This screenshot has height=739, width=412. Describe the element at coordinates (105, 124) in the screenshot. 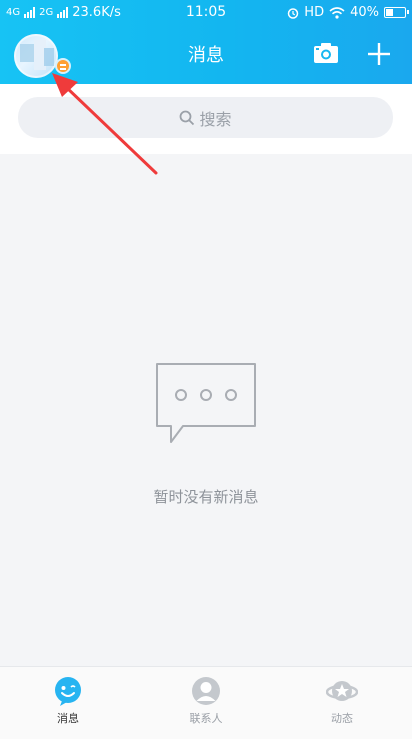

I see `annotation-arrow` at that location.